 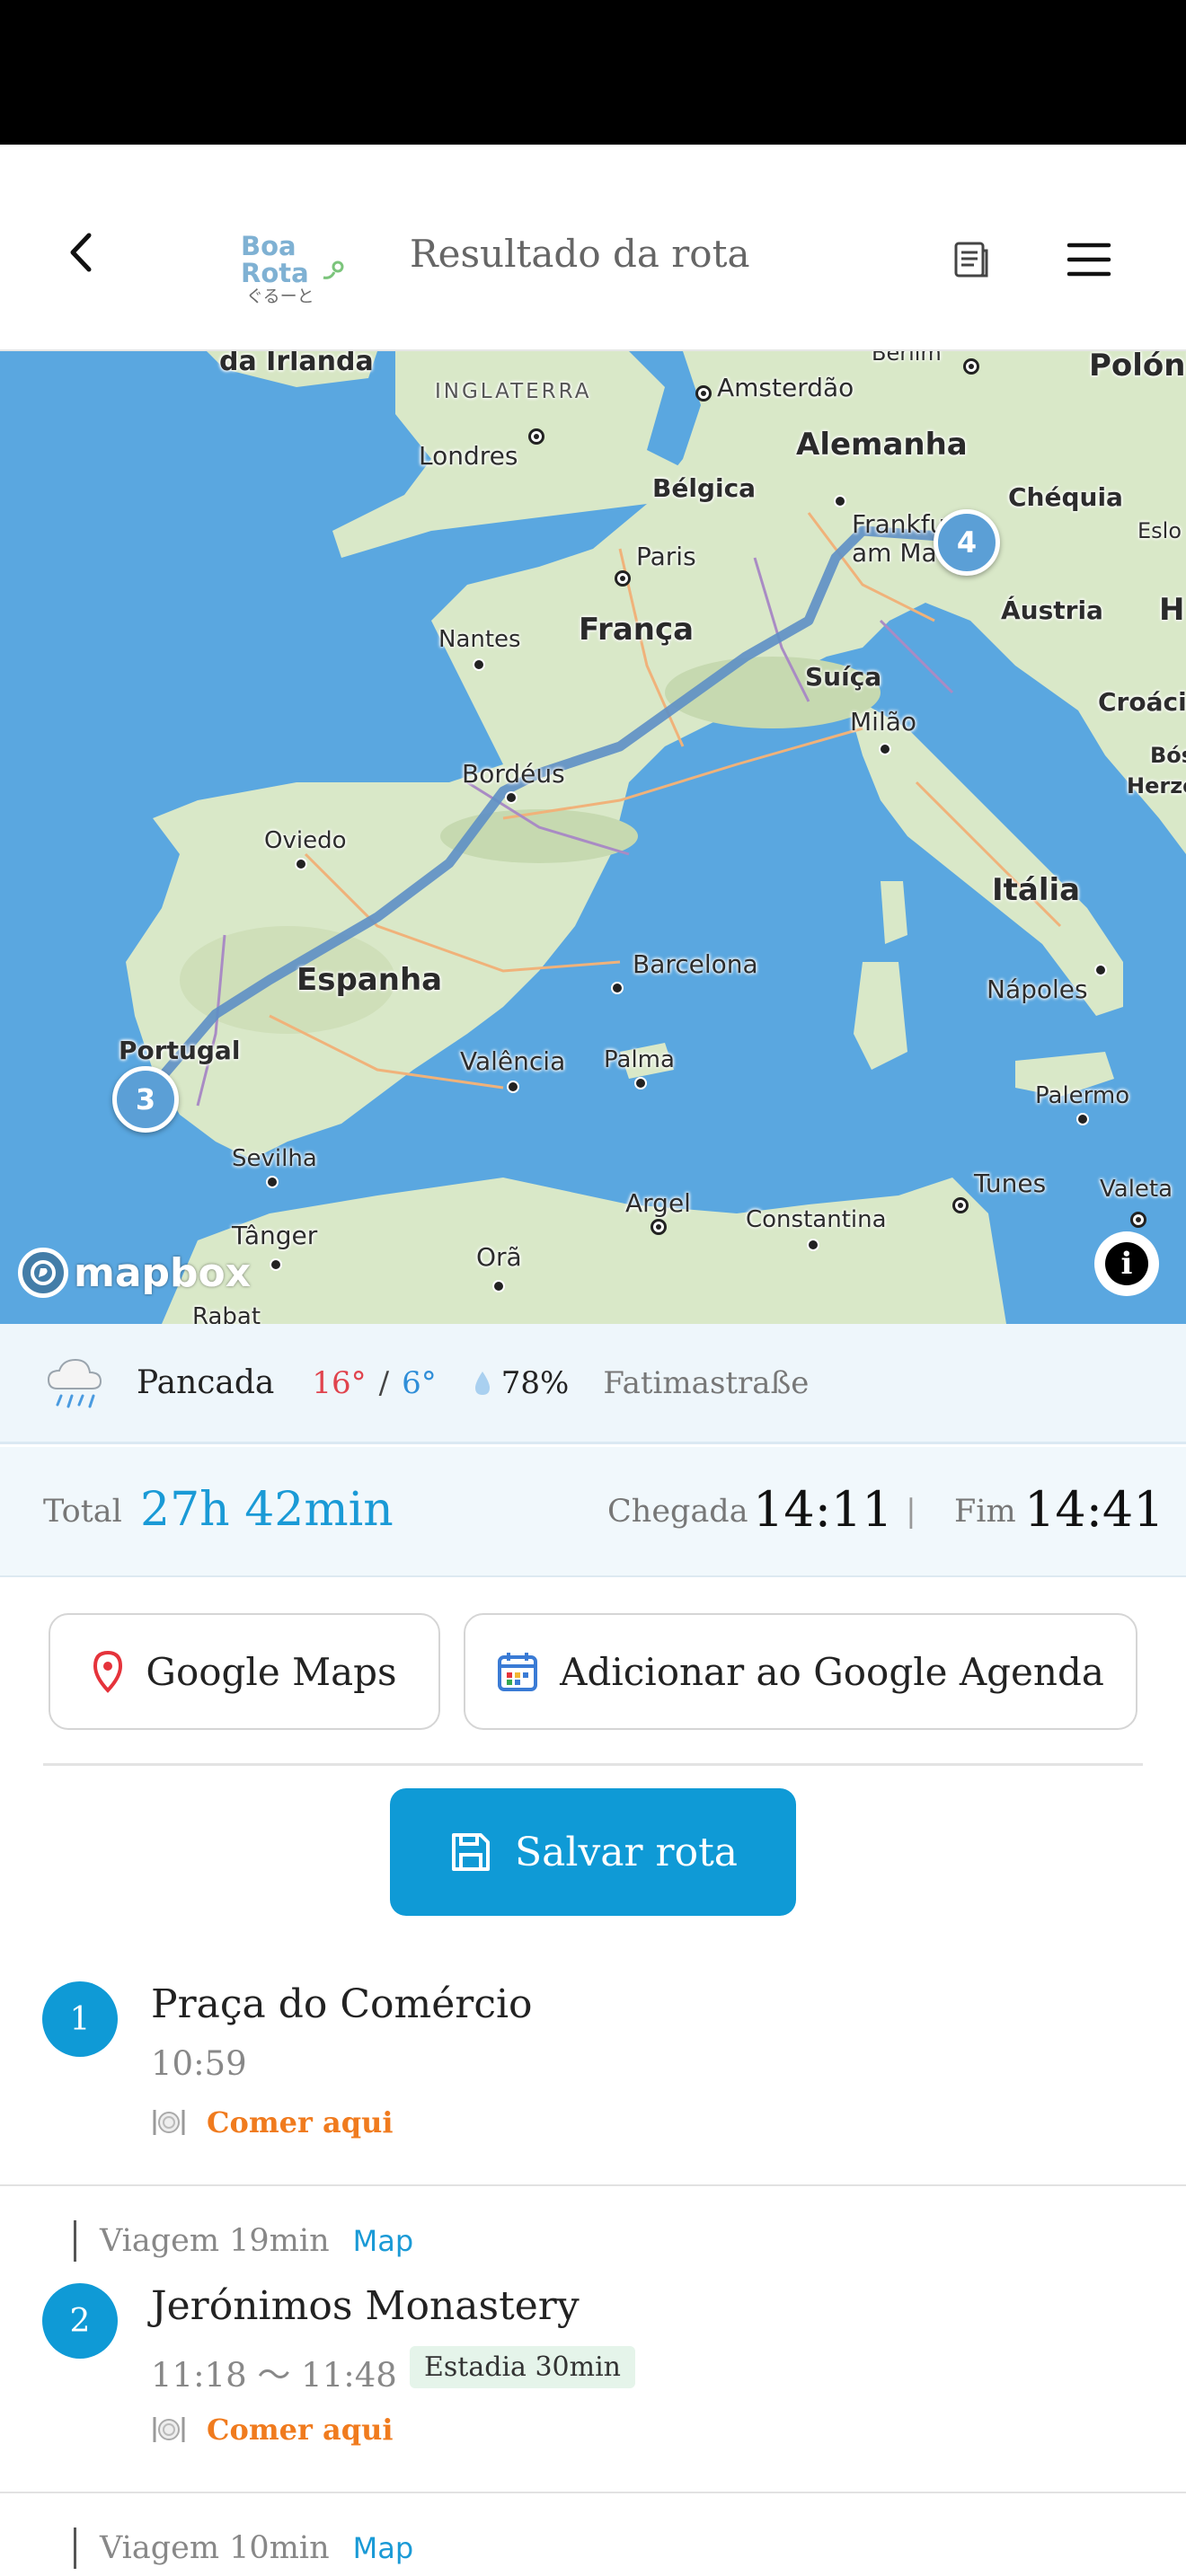 I want to click on map-dot-valencia, so click(x=513, y=1087).